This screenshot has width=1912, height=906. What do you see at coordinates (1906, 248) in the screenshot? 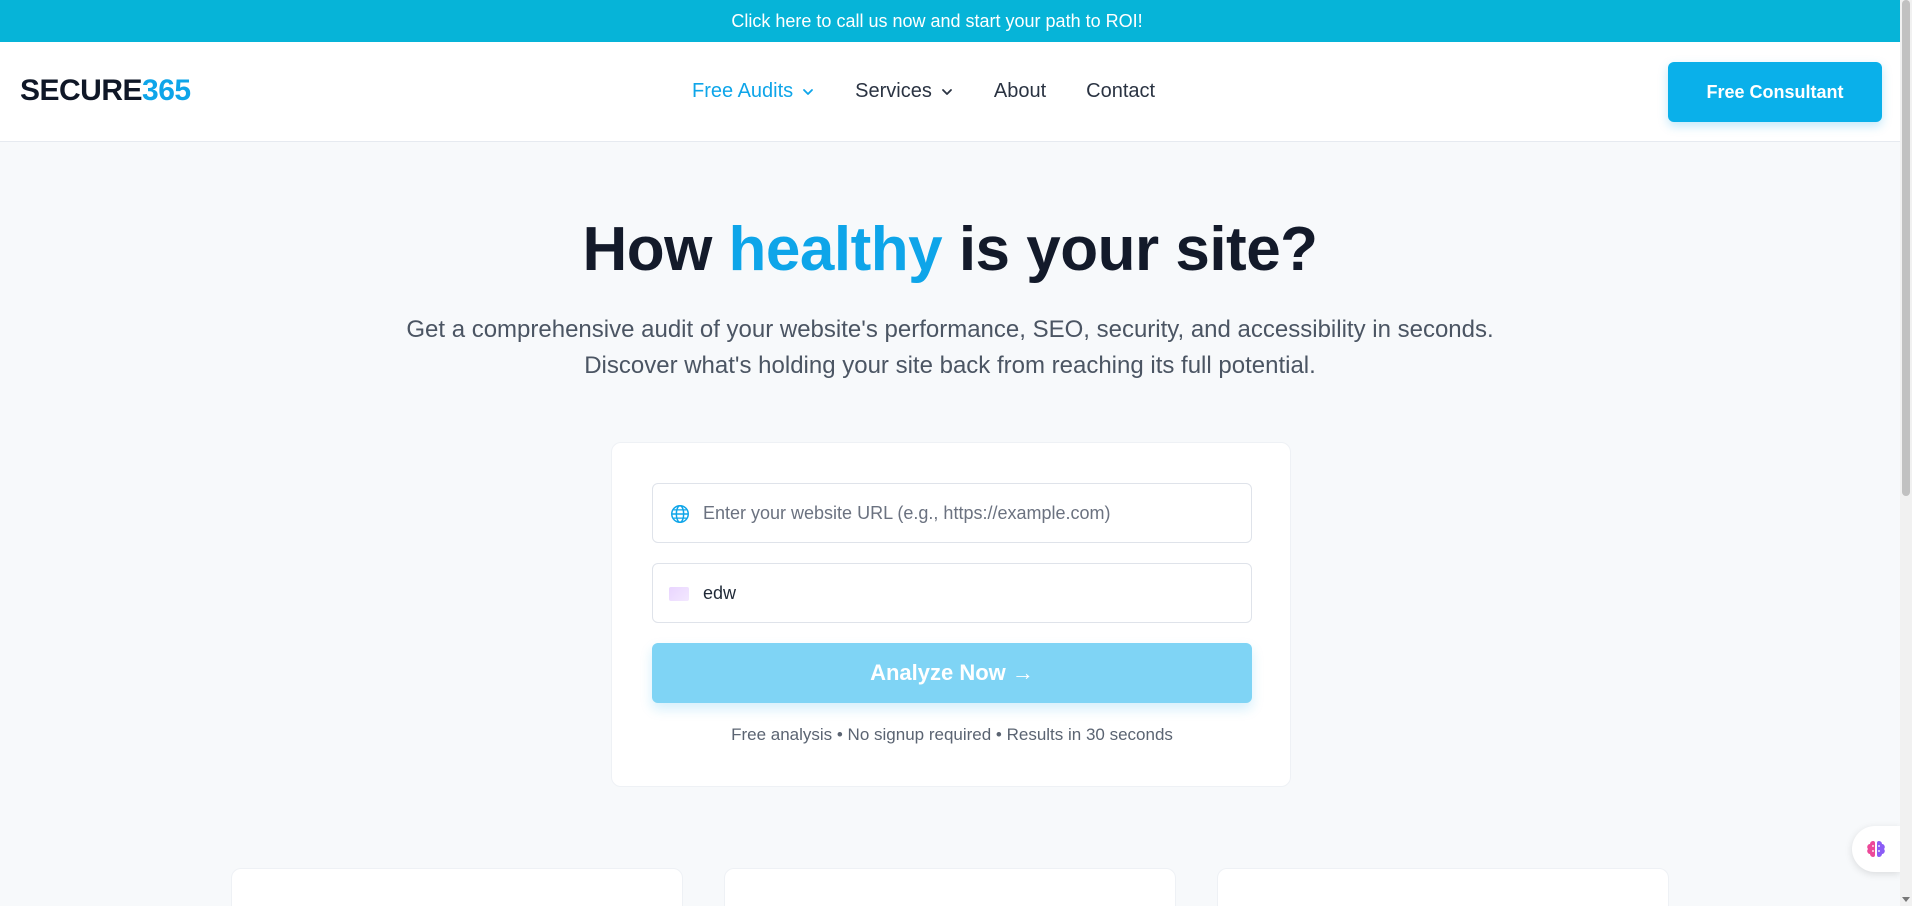
I see `scrollbar-thumb` at bounding box center [1906, 248].